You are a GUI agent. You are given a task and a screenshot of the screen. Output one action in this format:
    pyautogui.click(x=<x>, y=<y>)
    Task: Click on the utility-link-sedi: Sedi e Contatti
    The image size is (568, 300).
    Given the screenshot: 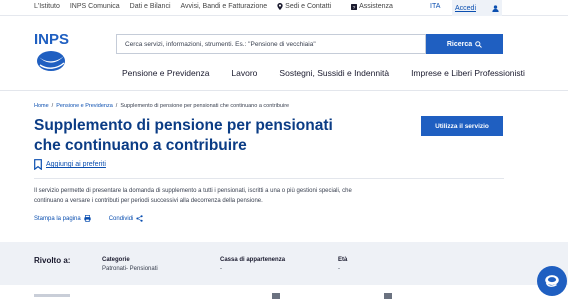 What is the action you would take?
    pyautogui.click(x=309, y=6)
    